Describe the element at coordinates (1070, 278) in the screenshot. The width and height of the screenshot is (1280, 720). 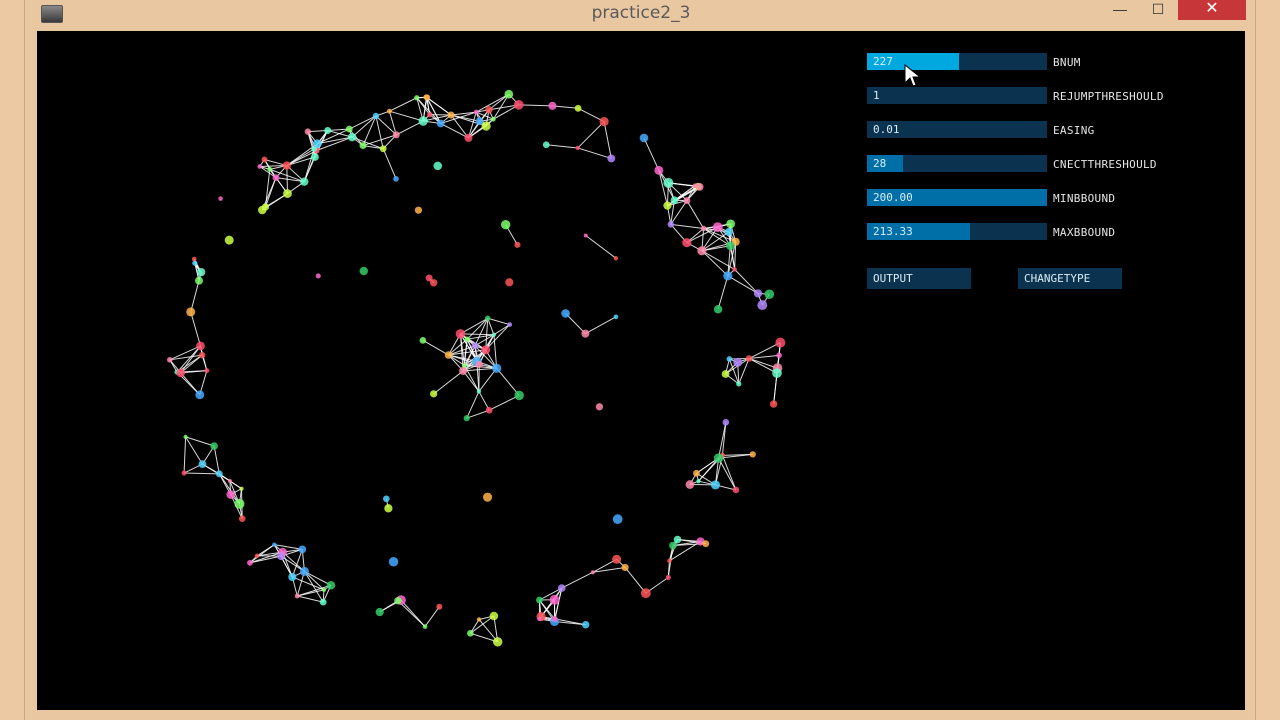
I see `changetype-button: CHANGETYPE` at that location.